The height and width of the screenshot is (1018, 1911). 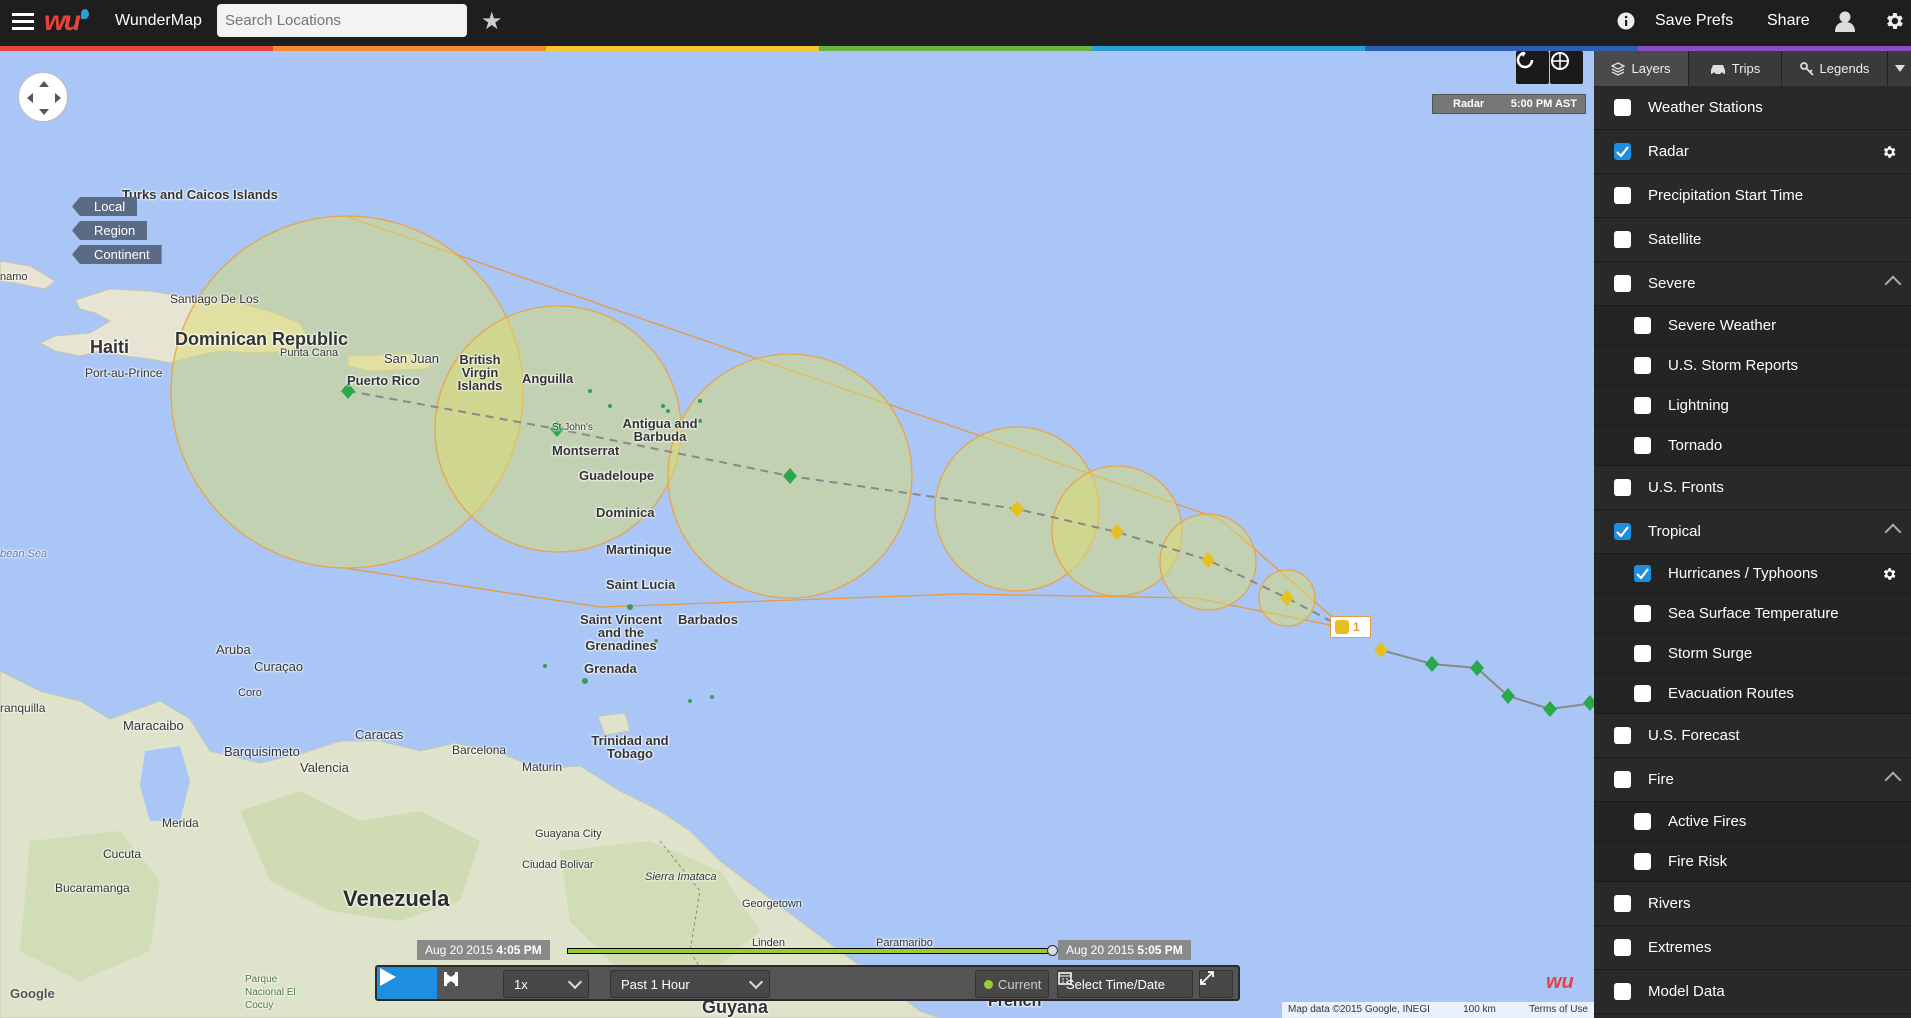 What do you see at coordinates (1752, 694) in the screenshot?
I see `layer-row-evacuation-routes: Evacuation Routes` at bounding box center [1752, 694].